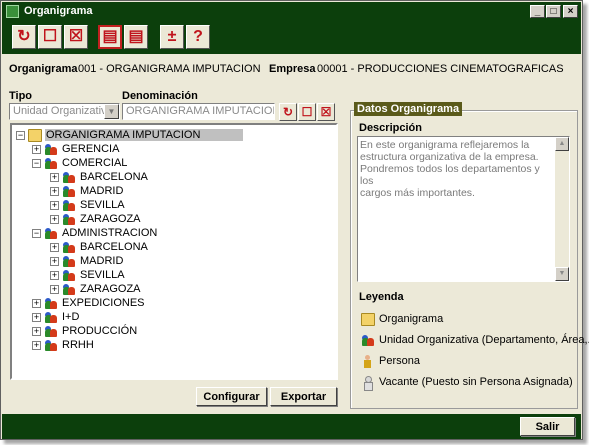 The width and height of the screenshot is (589, 445). What do you see at coordinates (537, 11) in the screenshot?
I see `minimize-button: _` at bounding box center [537, 11].